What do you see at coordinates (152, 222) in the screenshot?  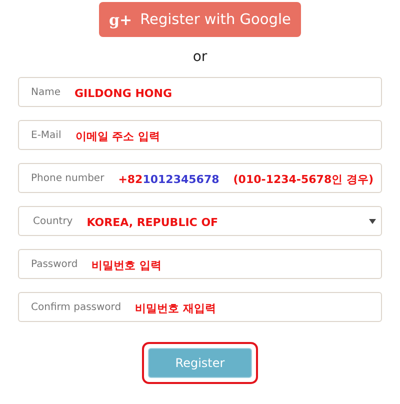 I see `annotation-text: KOREA, REPUBLIC OF` at bounding box center [152, 222].